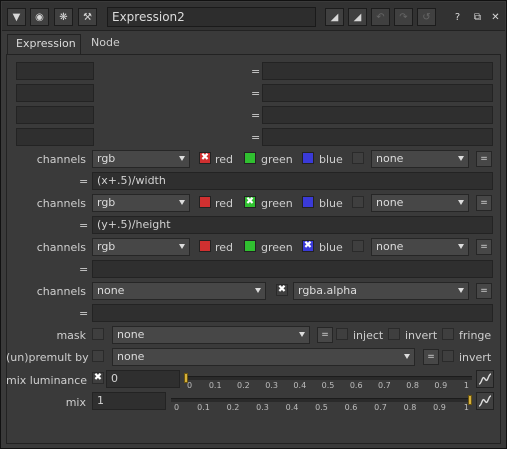 The image size is (507, 449). What do you see at coordinates (111, 290) in the screenshot?
I see `channels-value-4: none` at bounding box center [111, 290].